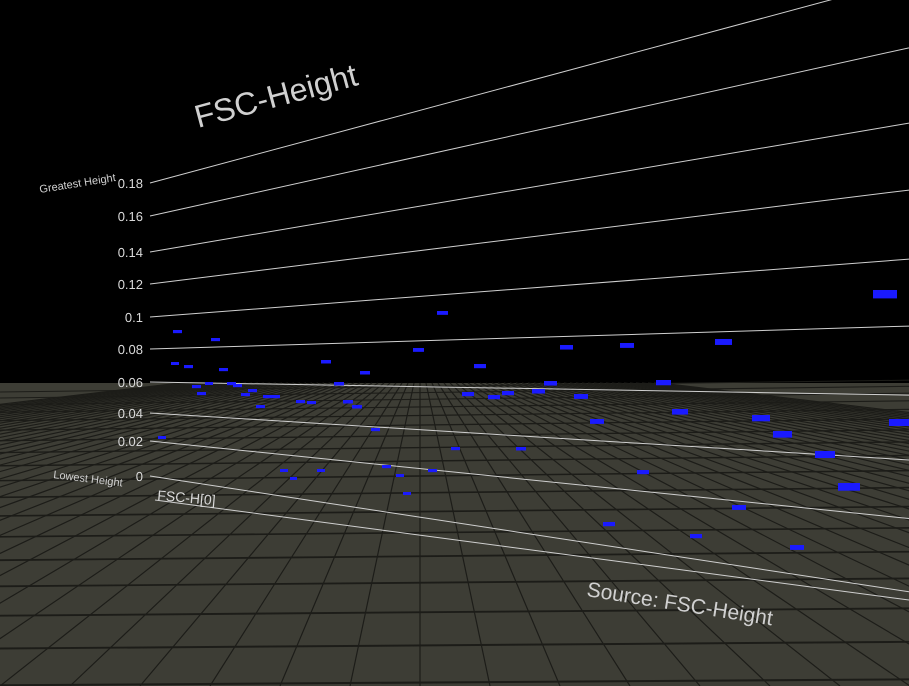 The height and width of the screenshot is (686, 909). Describe the element at coordinates (133, 317) in the screenshot. I see `tick-label: 0.1` at that location.